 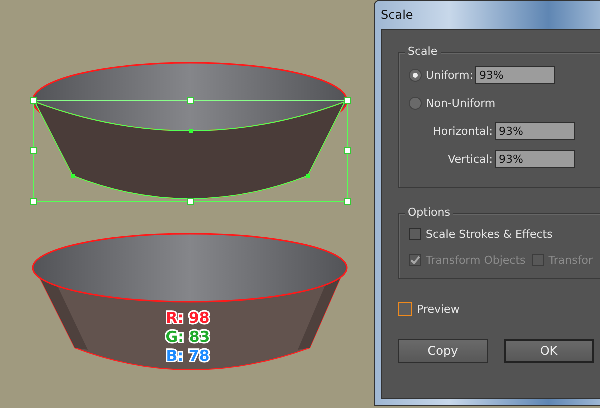 What do you see at coordinates (438, 309) in the screenshot?
I see `checkbox-label: Preview` at bounding box center [438, 309].